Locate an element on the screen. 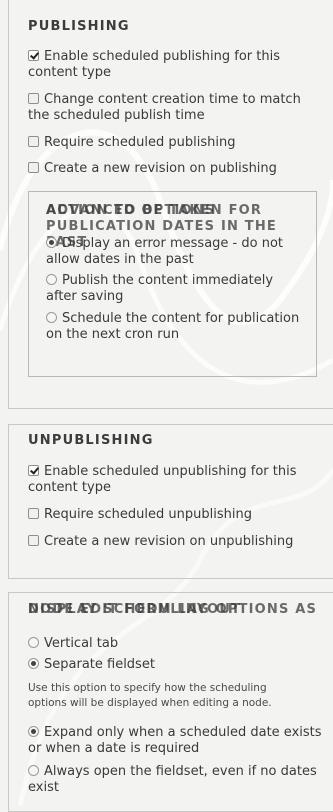  schedule-next-cron-radio is located at coordinates (51, 317).